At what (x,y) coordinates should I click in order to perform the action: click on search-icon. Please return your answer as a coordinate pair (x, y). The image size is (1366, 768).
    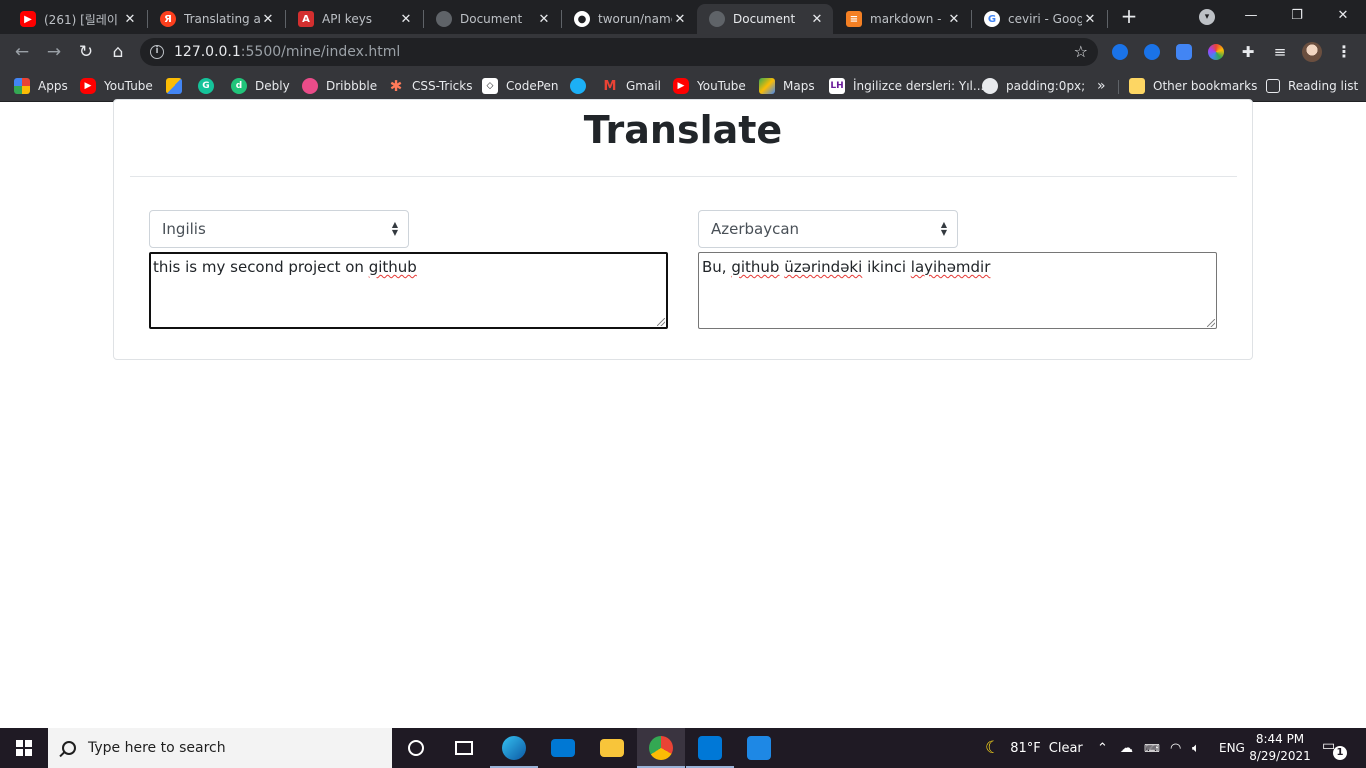
    Looking at the image, I should click on (69, 748).